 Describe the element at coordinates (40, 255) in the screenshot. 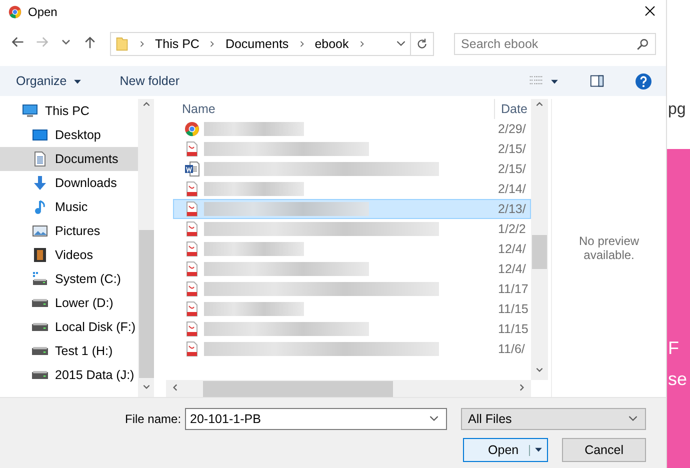

I see `film-icon` at that location.